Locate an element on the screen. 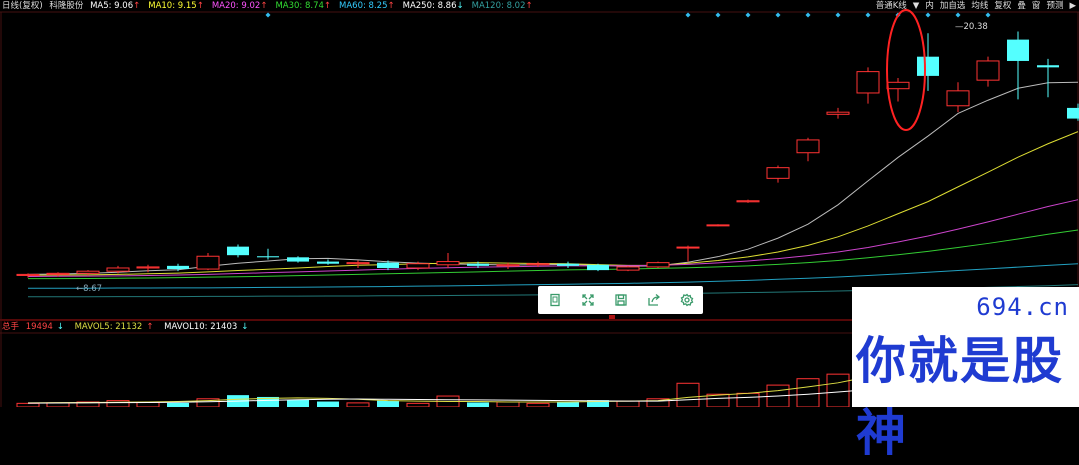 Image resolution: width=1079 pixels, height=465 pixels. toolbar-item: 复权 is located at coordinates (1002, 6).